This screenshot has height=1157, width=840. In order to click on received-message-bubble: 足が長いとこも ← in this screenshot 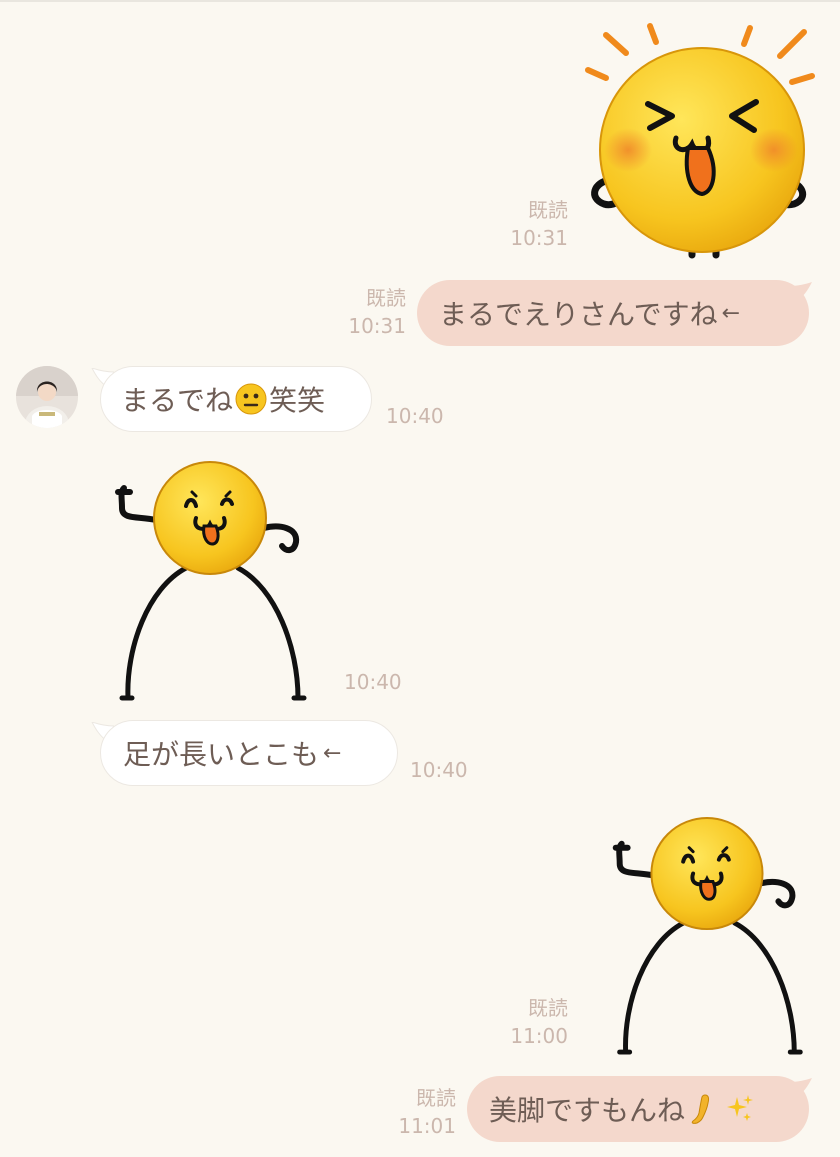, I will do `click(249, 753)`.